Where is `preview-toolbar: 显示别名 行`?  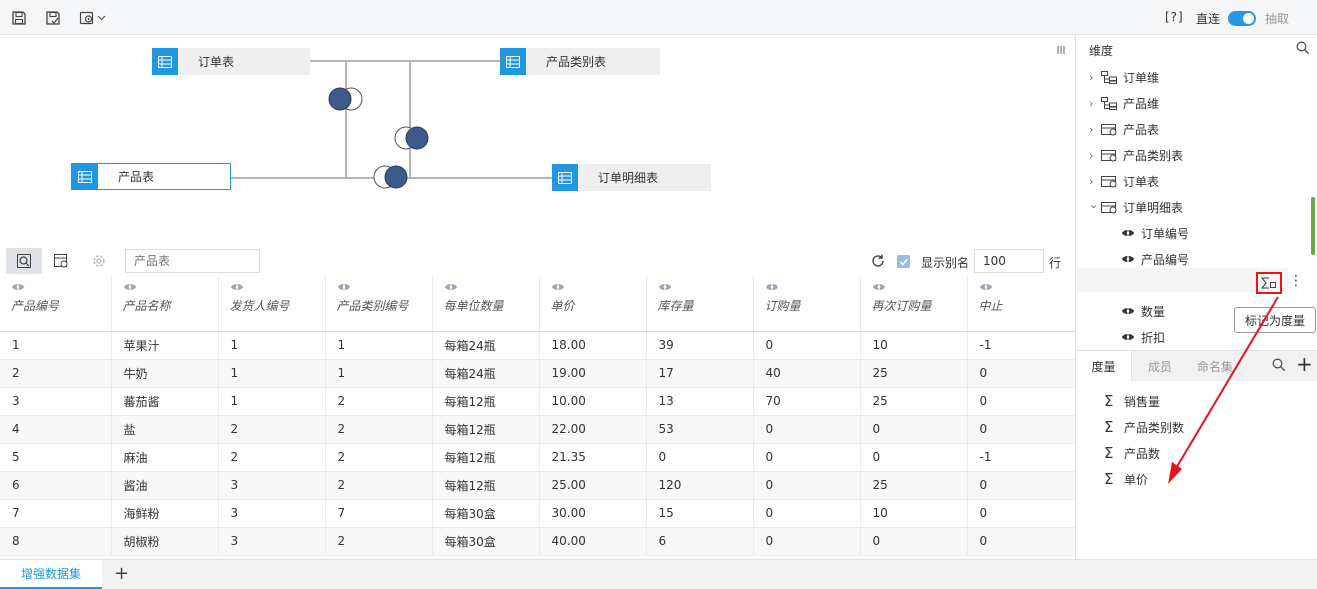
preview-toolbar: 显示别名 行 is located at coordinates (537, 261).